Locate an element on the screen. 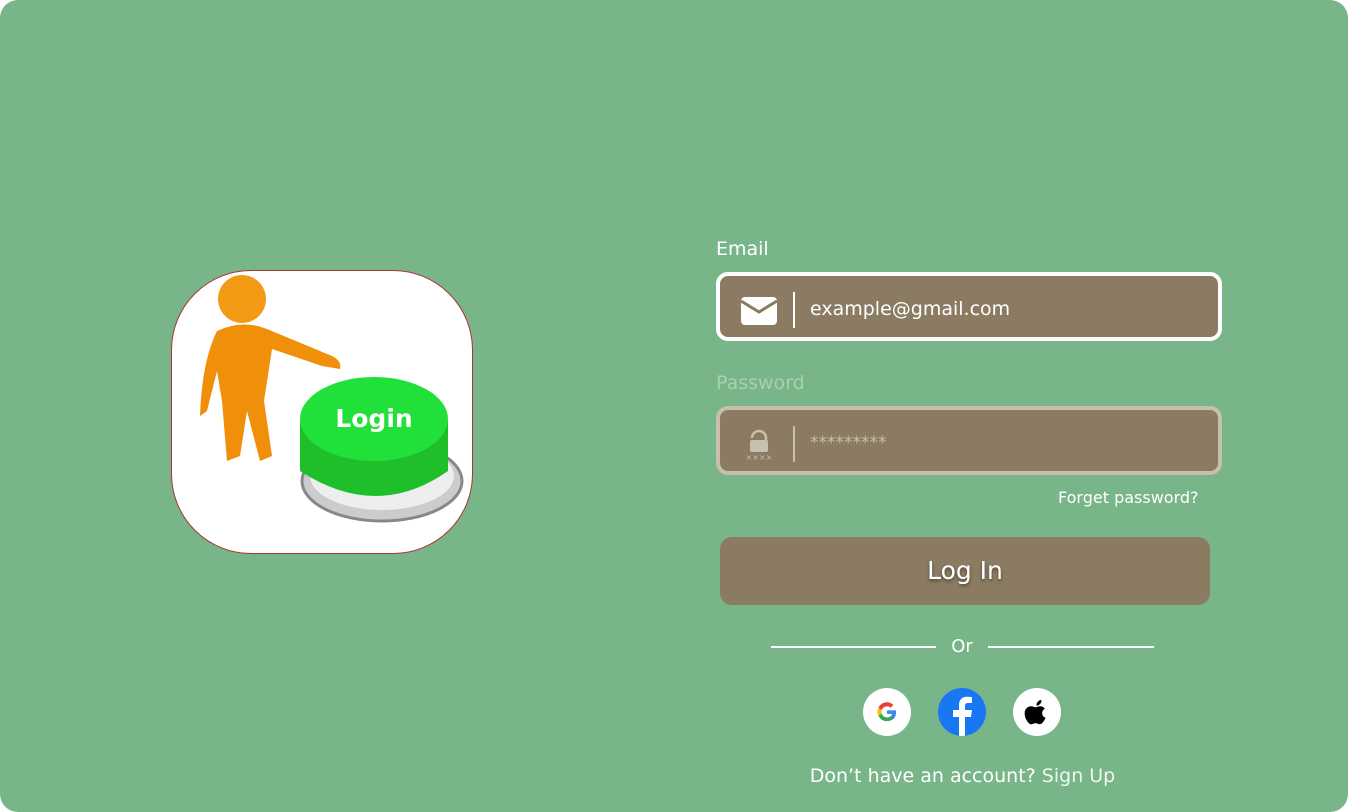 This screenshot has width=1348, height=812. signup-link: Sign Up is located at coordinates (1078, 776).